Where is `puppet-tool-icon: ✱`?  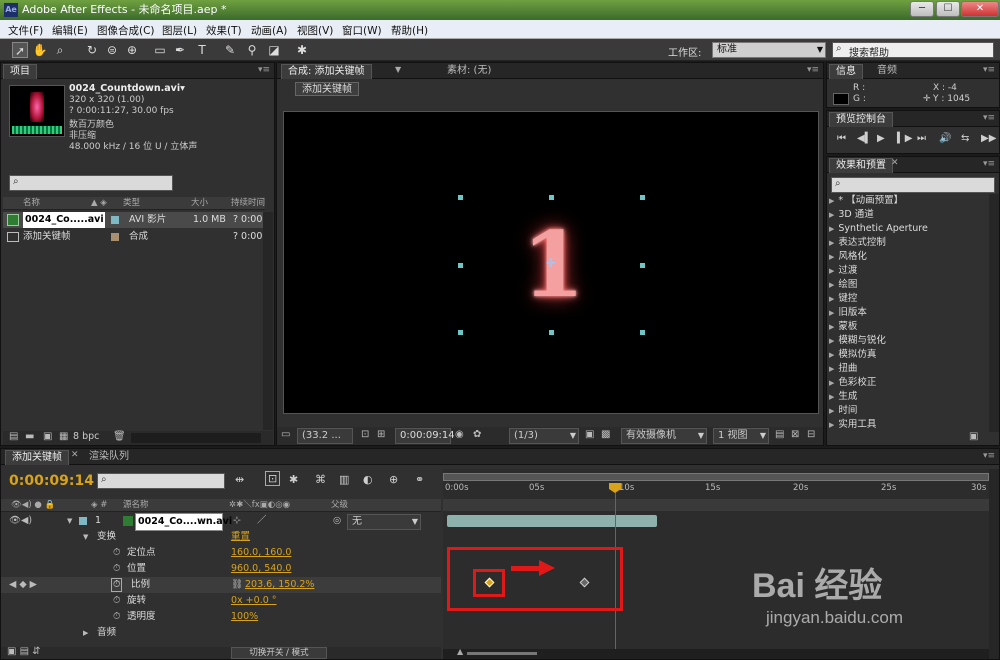 puppet-tool-icon: ✱ is located at coordinates (302, 50).